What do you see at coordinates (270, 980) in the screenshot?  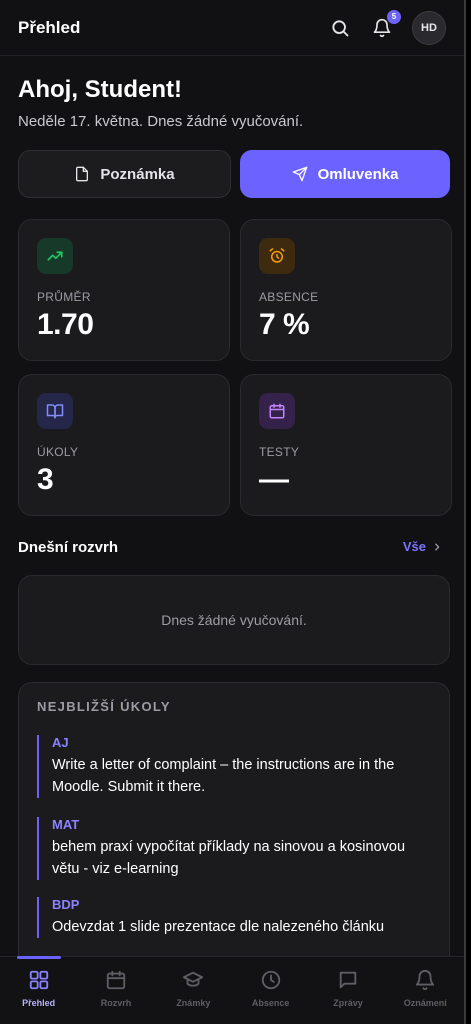 I see `clock-icon` at bounding box center [270, 980].